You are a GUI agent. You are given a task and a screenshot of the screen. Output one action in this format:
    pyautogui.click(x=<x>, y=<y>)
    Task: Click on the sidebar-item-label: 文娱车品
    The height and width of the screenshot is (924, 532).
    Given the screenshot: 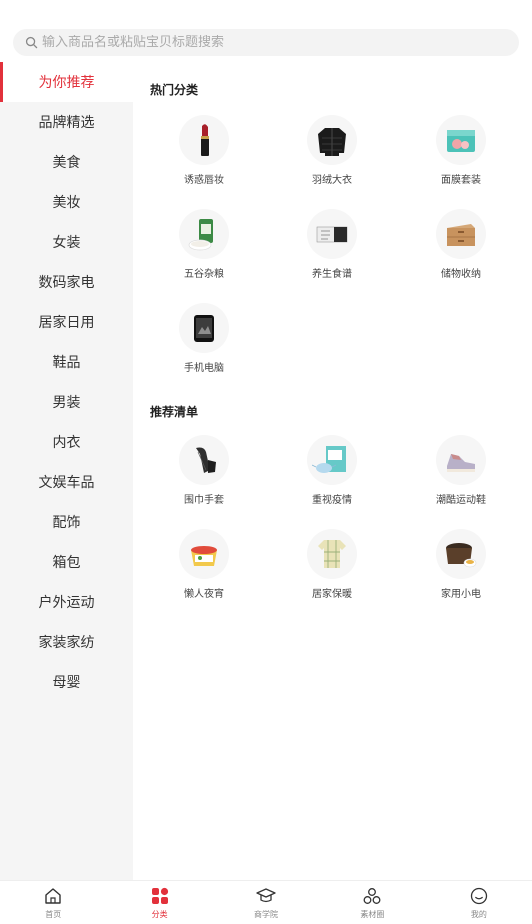 What is the action you would take?
    pyautogui.click(x=66, y=483)
    